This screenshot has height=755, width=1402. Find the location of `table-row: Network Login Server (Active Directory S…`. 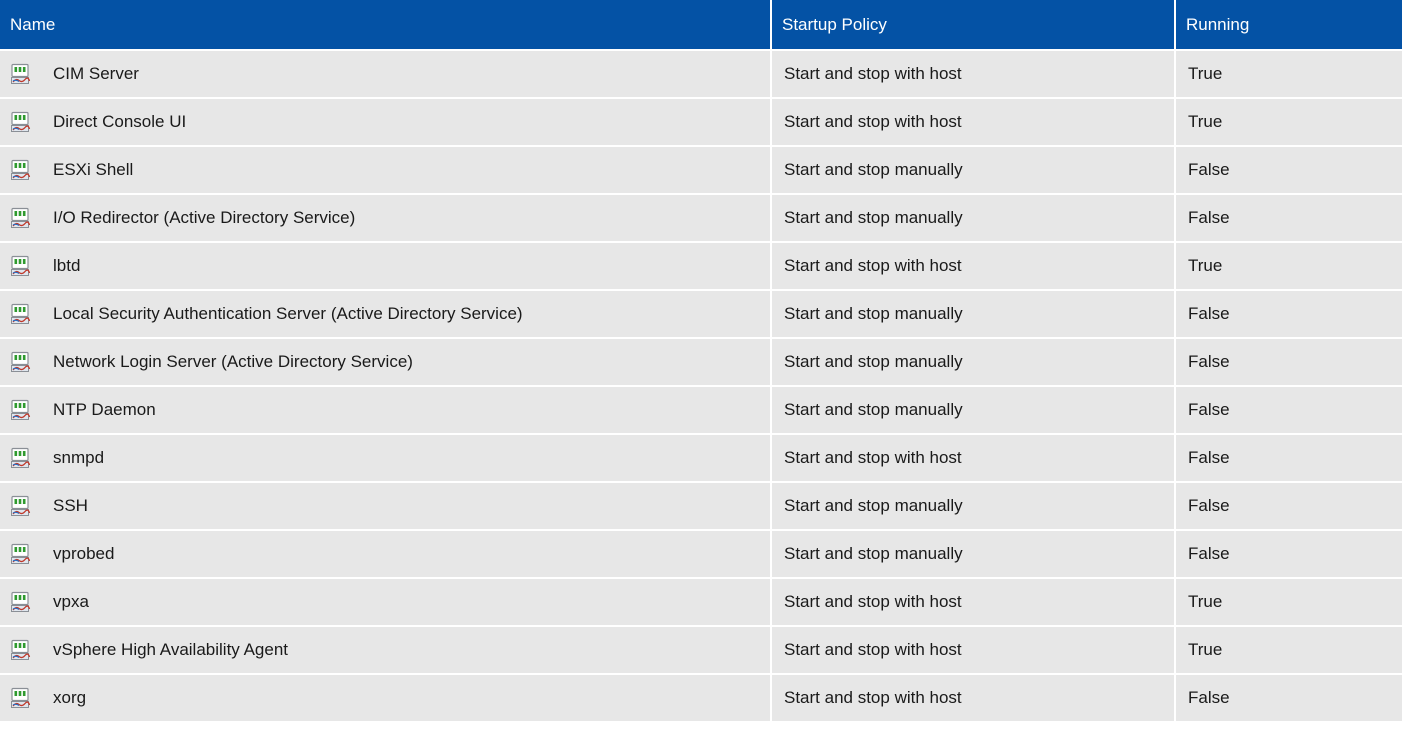

table-row: Network Login Server (Active Directory S… is located at coordinates (701, 361).